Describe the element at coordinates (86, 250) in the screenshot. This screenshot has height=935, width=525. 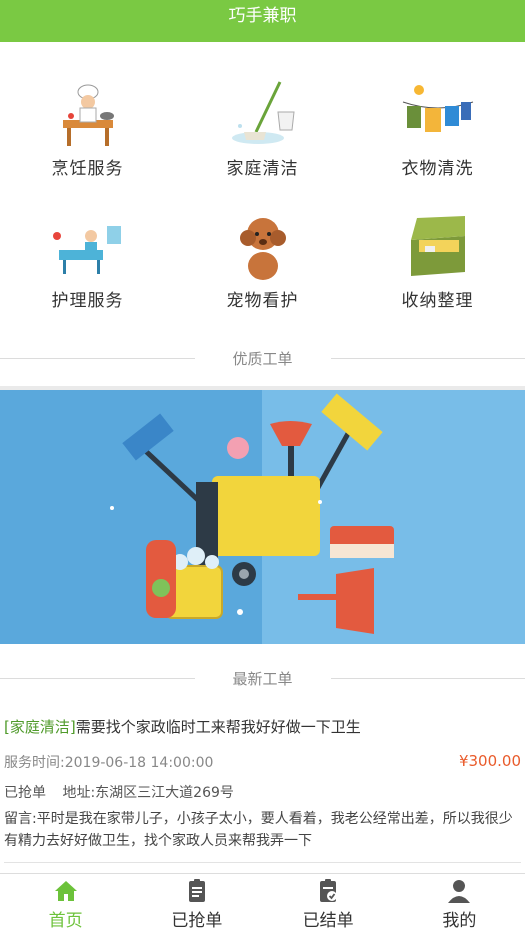
I see `care-icon` at that location.